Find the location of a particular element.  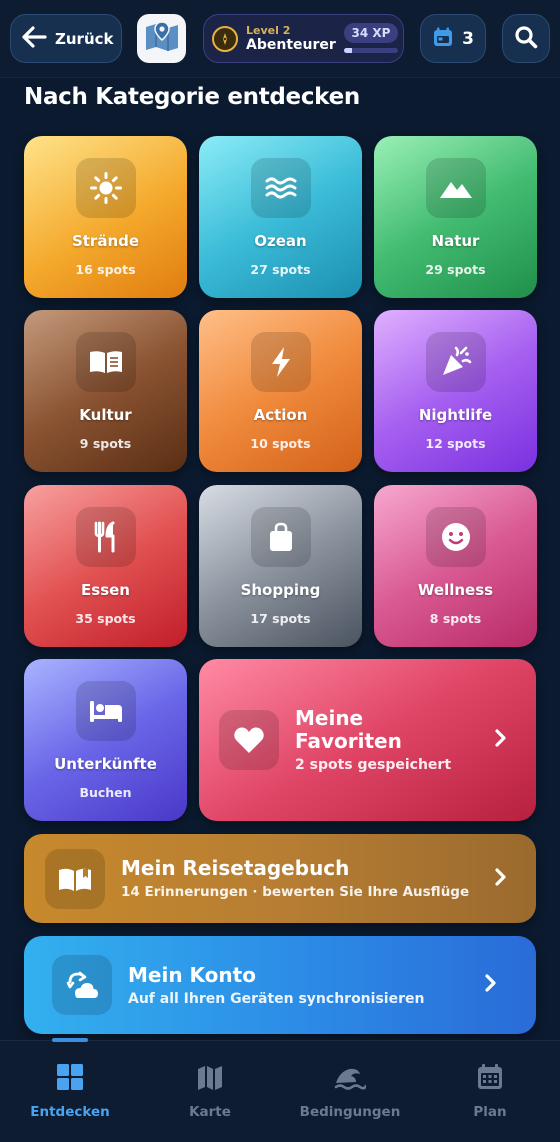

open-book-icon is located at coordinates (75, 878).